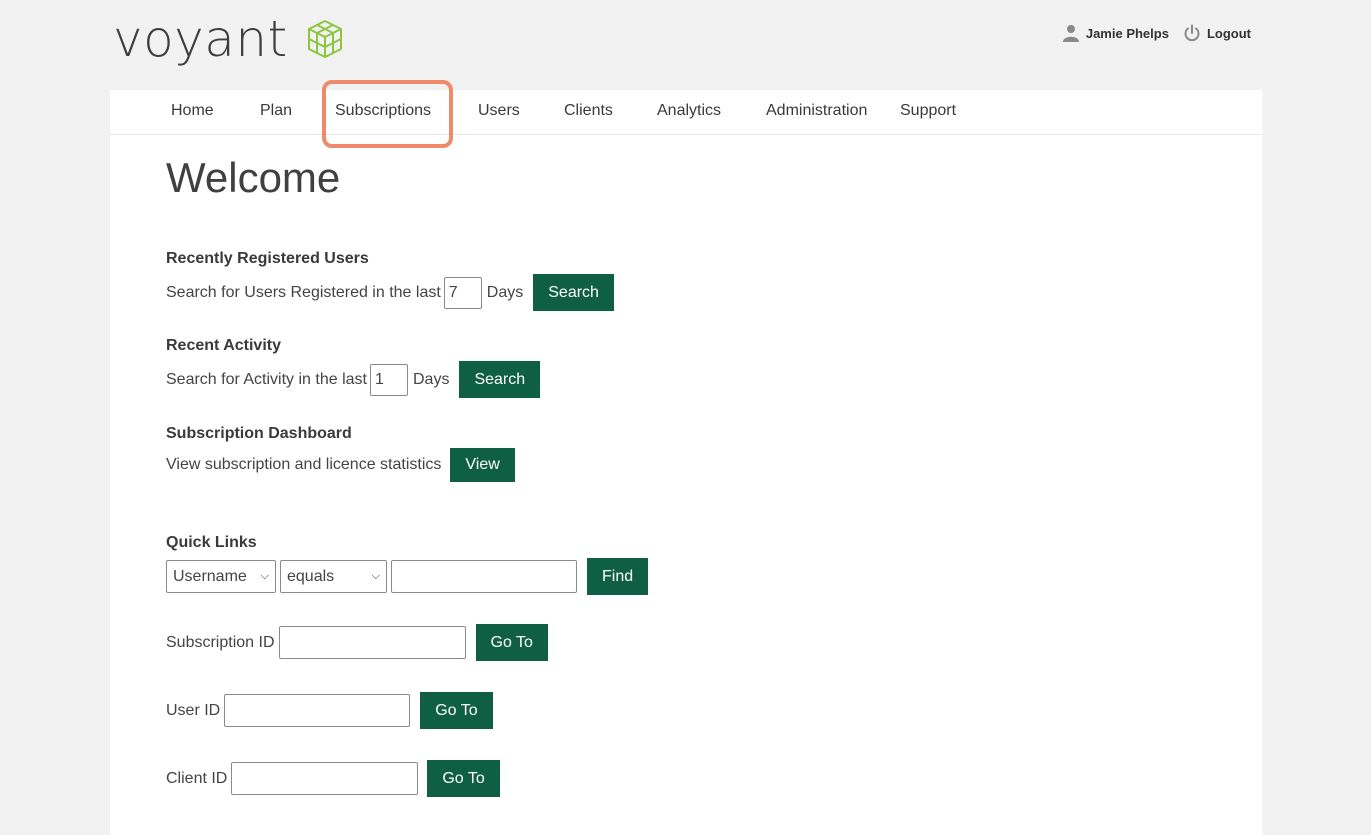 The width and height of the screenshot is (1371, 835). I want to click on recent-activity-prefix: Search for Activity in the last, so click(266, 379).